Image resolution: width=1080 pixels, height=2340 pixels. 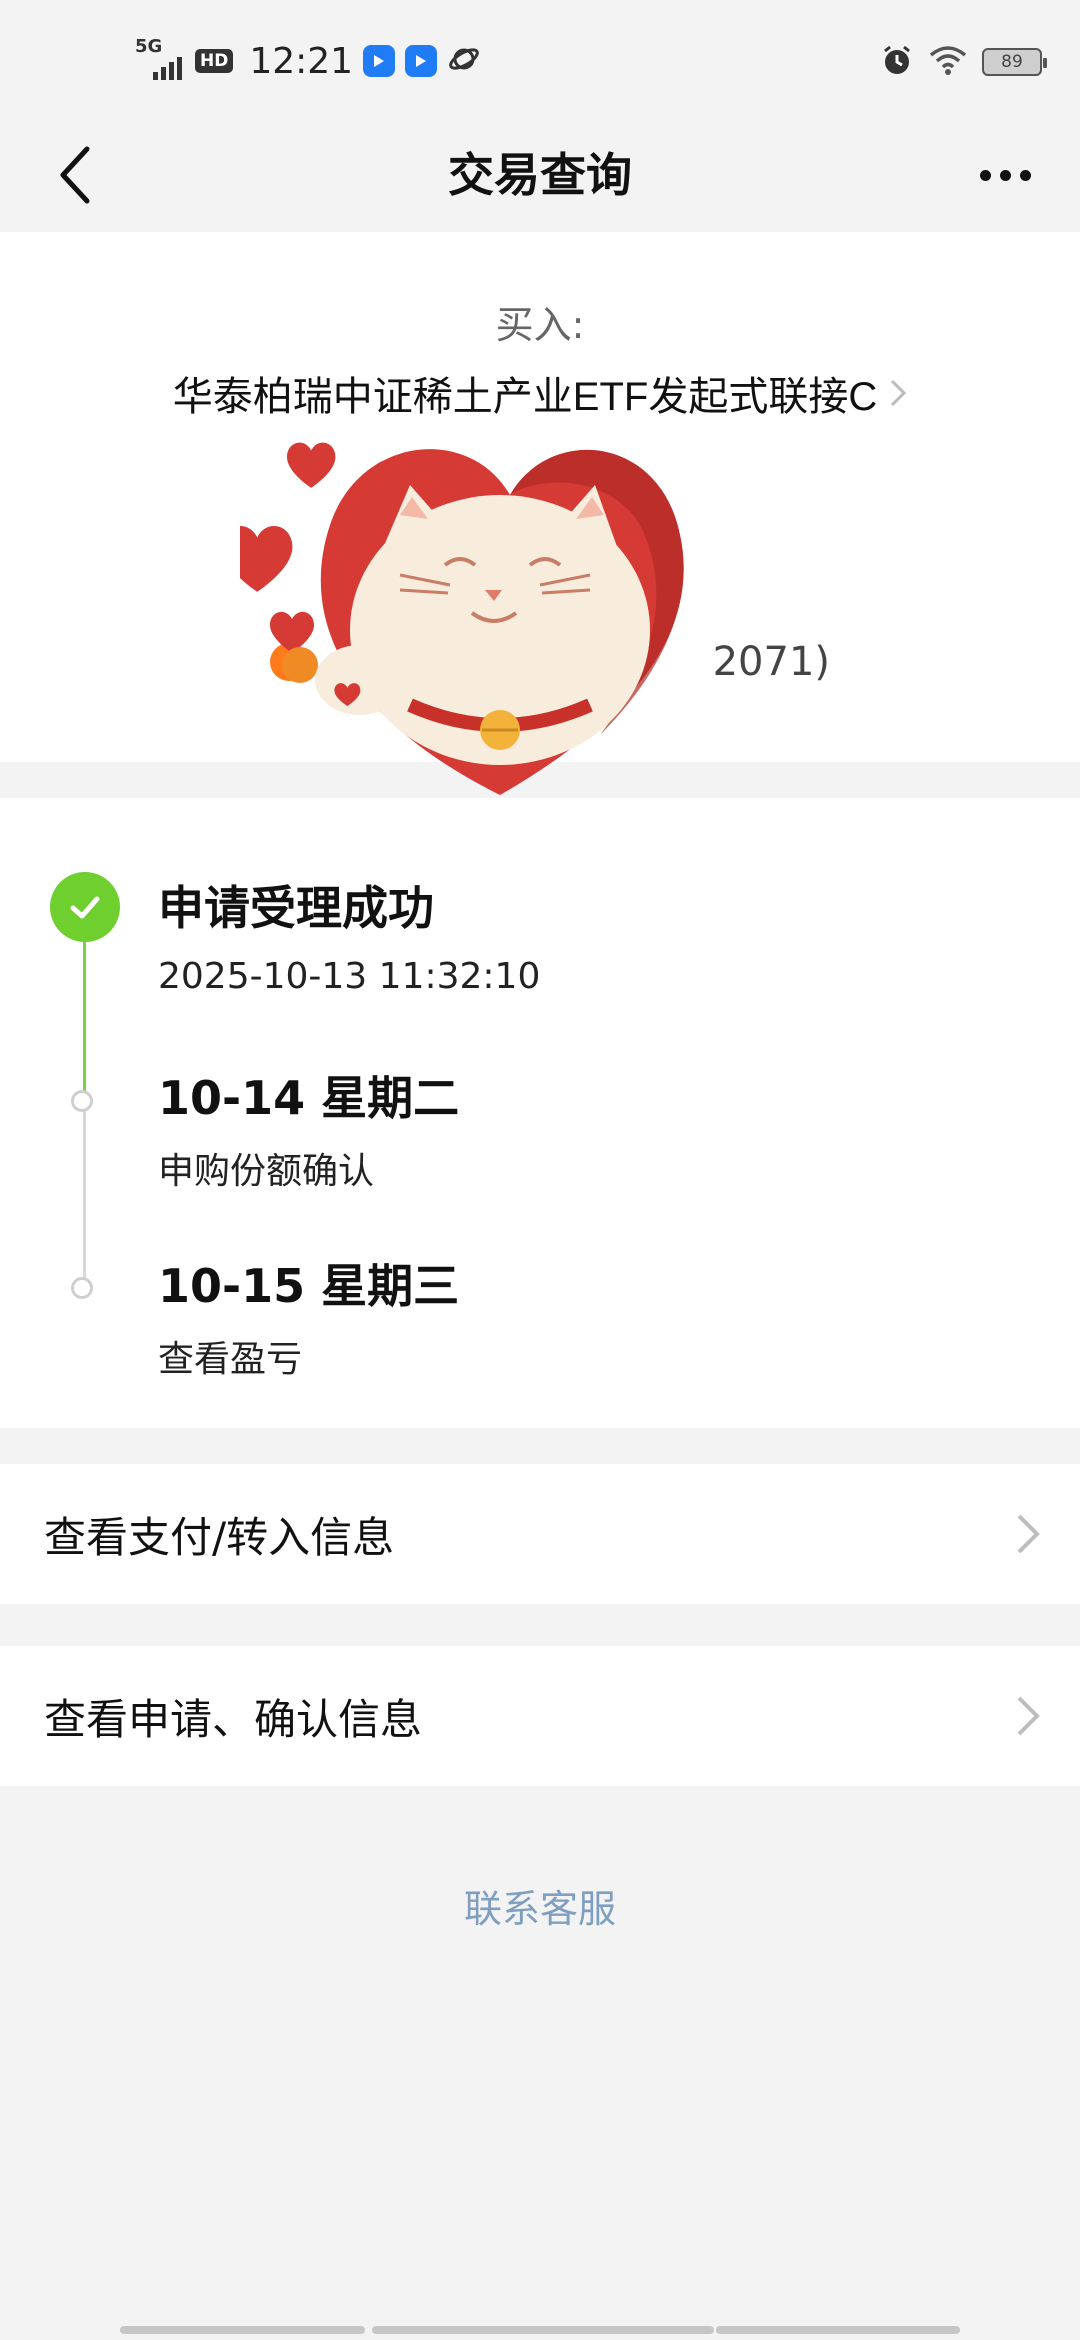 I want to click on back-button, so click(x=75, y=175).